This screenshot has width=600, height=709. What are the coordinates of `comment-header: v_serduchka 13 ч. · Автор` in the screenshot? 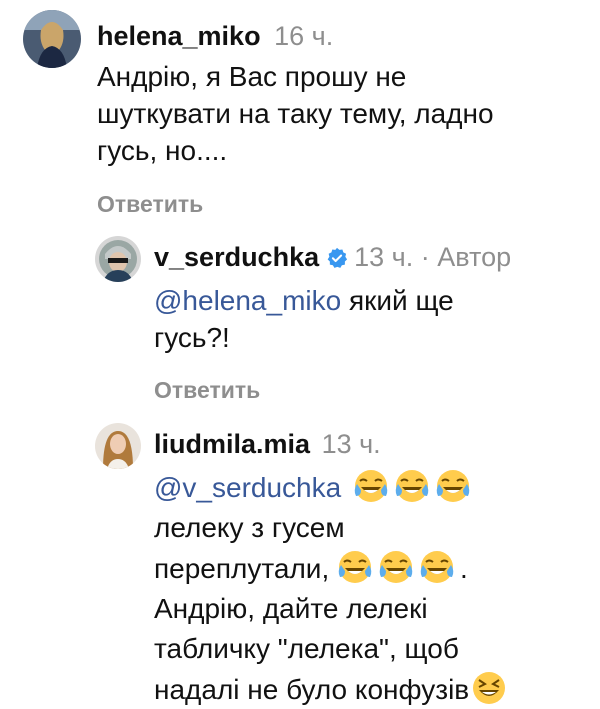 It's located at (332, 257).